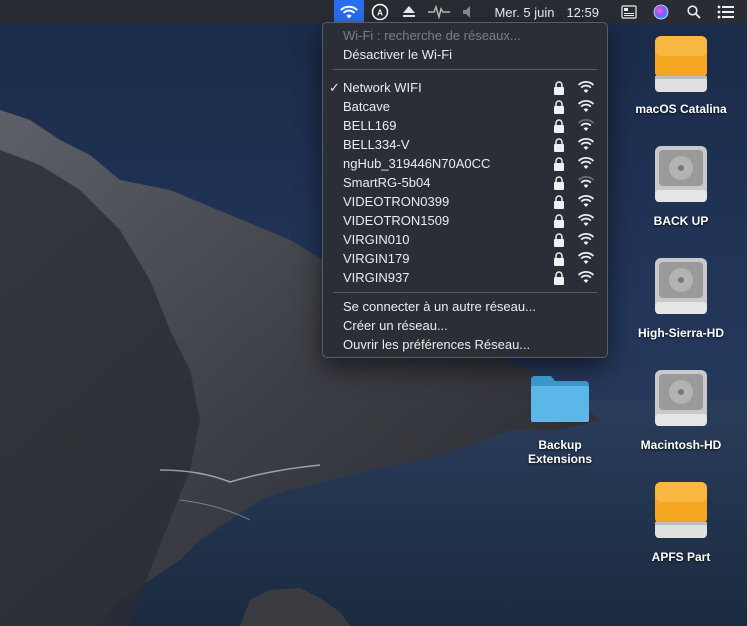  I want to click on desktop-icon-label: Backup Extensions, so click(560, 452).